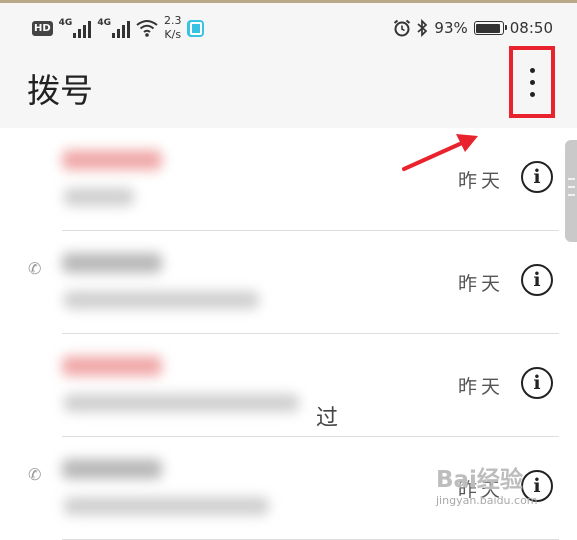 The width and height of the screenshot is (577, 540). What do you see at coordinates (479, 480) in the screenshot?
I see `watermark-logo: Bai经验` at bounding box center [479, 480].